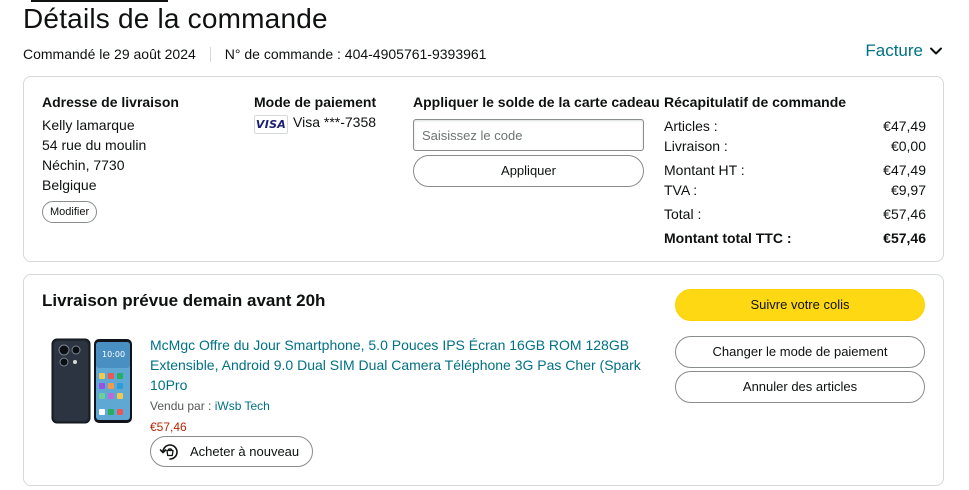  What do you see at coordinates (94, 145) in the screenshot?
I see `address-line: 54 rue du moulin` at bounding box center [94, 145].